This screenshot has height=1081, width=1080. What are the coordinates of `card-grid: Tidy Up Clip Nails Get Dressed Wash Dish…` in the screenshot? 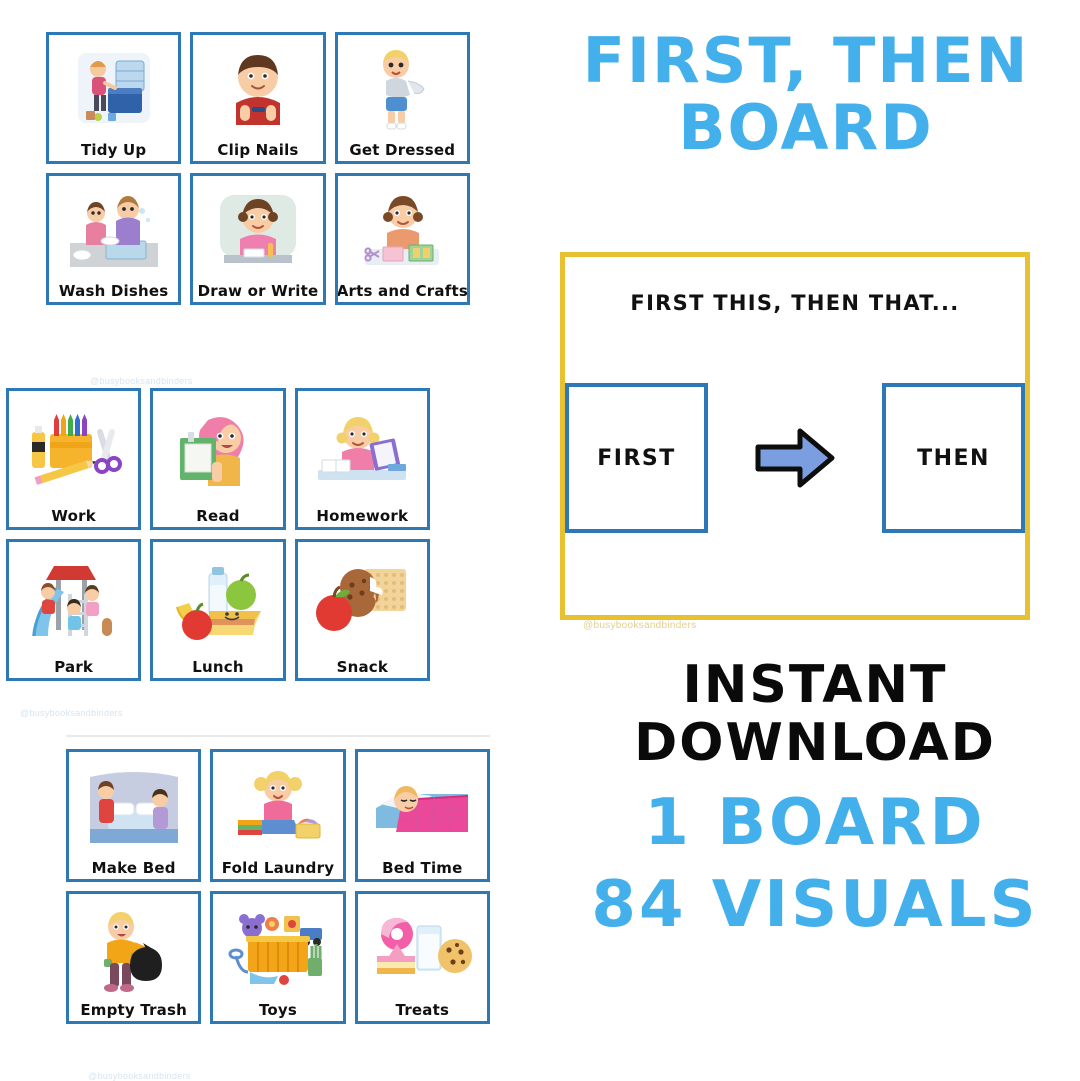 It's located at (258, 168).